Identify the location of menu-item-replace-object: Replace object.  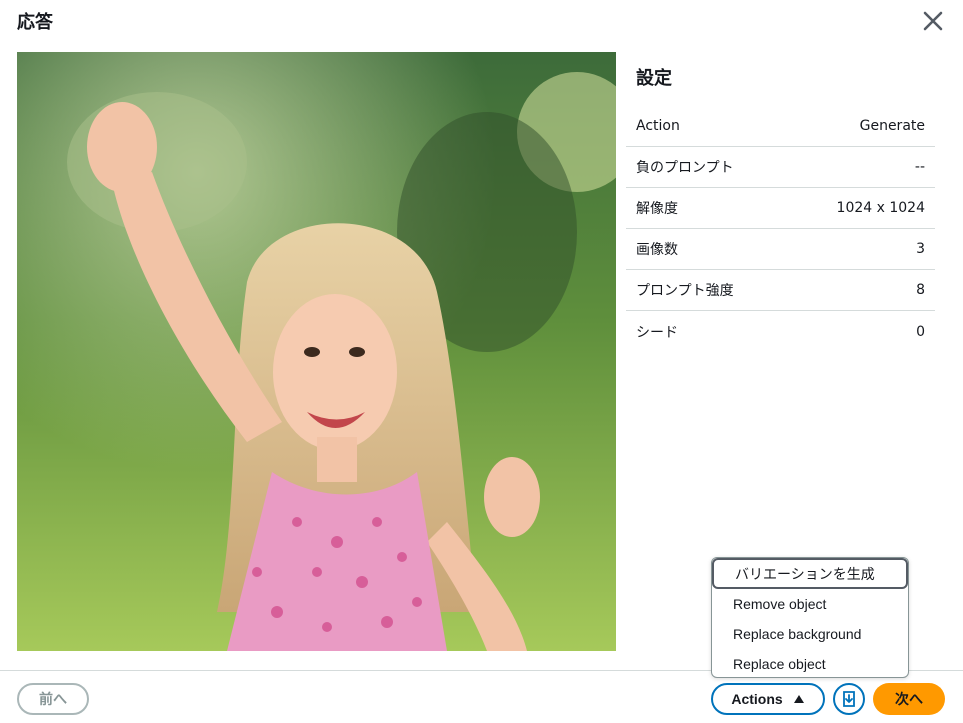
(810, 664).